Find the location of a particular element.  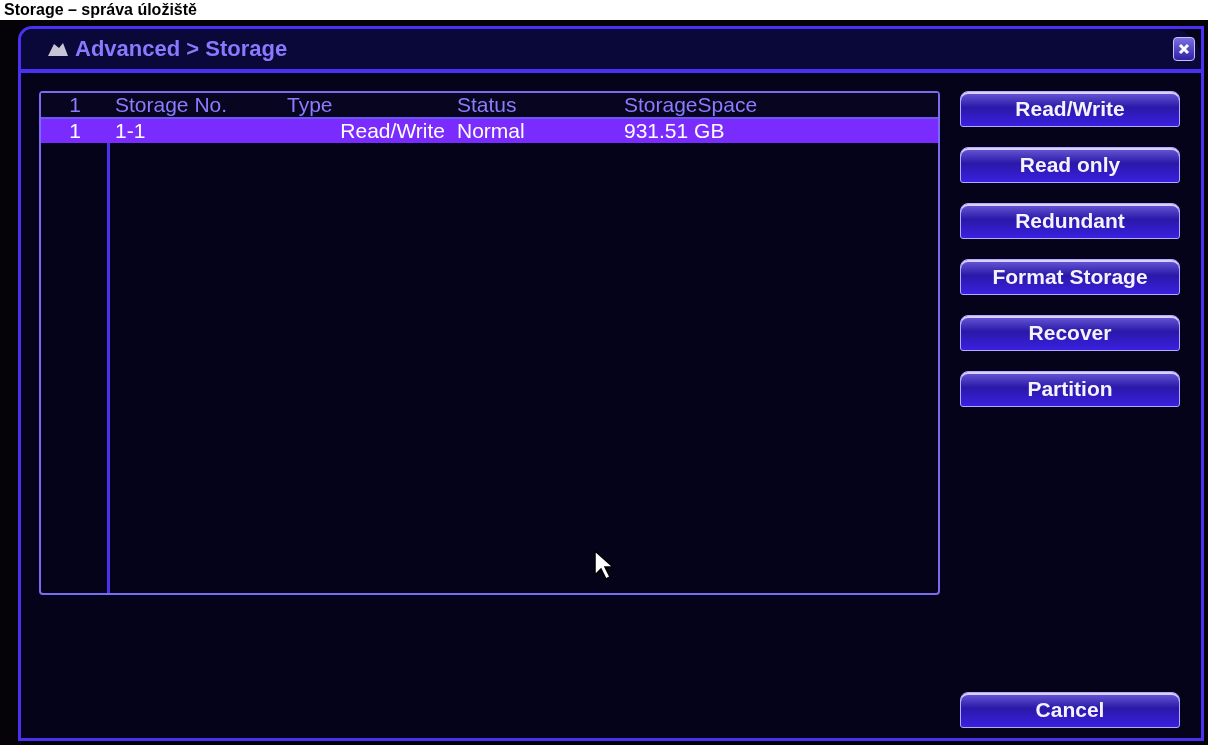

action-button: Recover is located at coordinates (1070, 333).